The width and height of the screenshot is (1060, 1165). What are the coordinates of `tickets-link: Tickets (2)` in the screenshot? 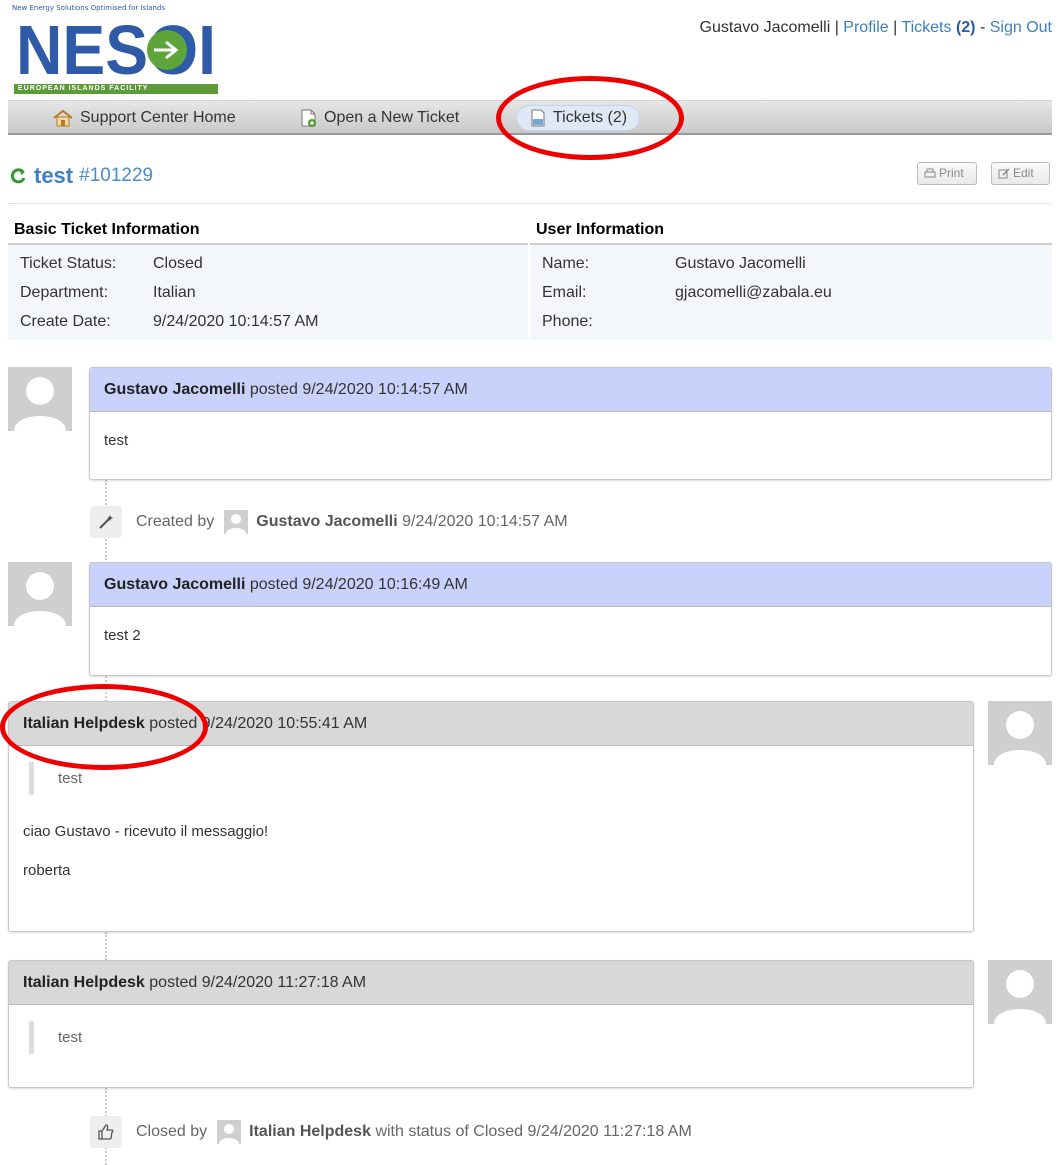 It's located at (938, 27).